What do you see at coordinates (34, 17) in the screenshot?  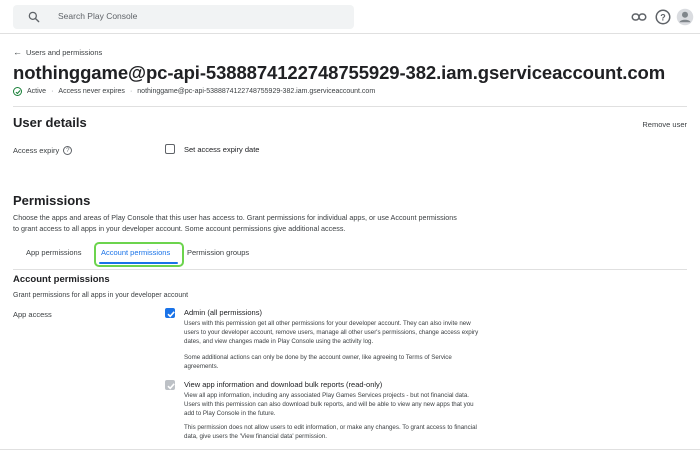 I see `search-icon` at bounding box center [34, 17].